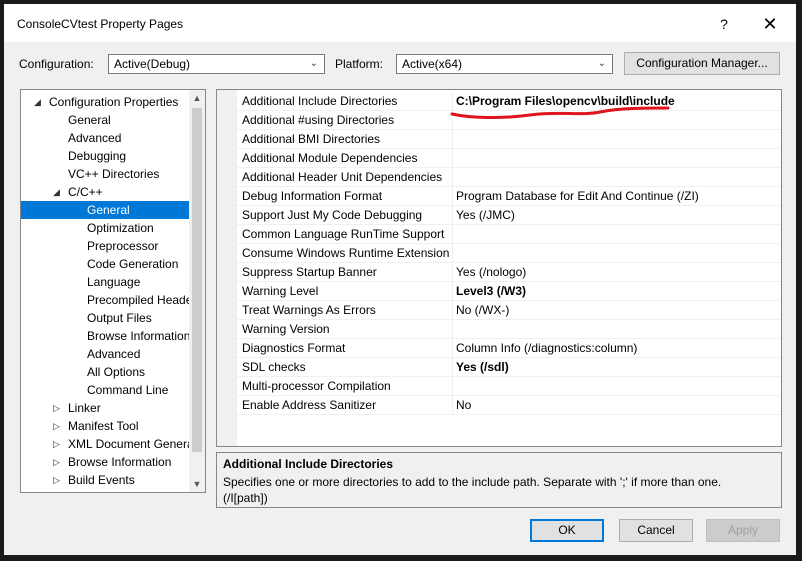 The width and height of the screenshot is (802, 561). What do you see at coordinates (546, 348) in the screenshot?
I see `property-value: Column Info (/diagnostics:column)` at bounding box center [546, 348].